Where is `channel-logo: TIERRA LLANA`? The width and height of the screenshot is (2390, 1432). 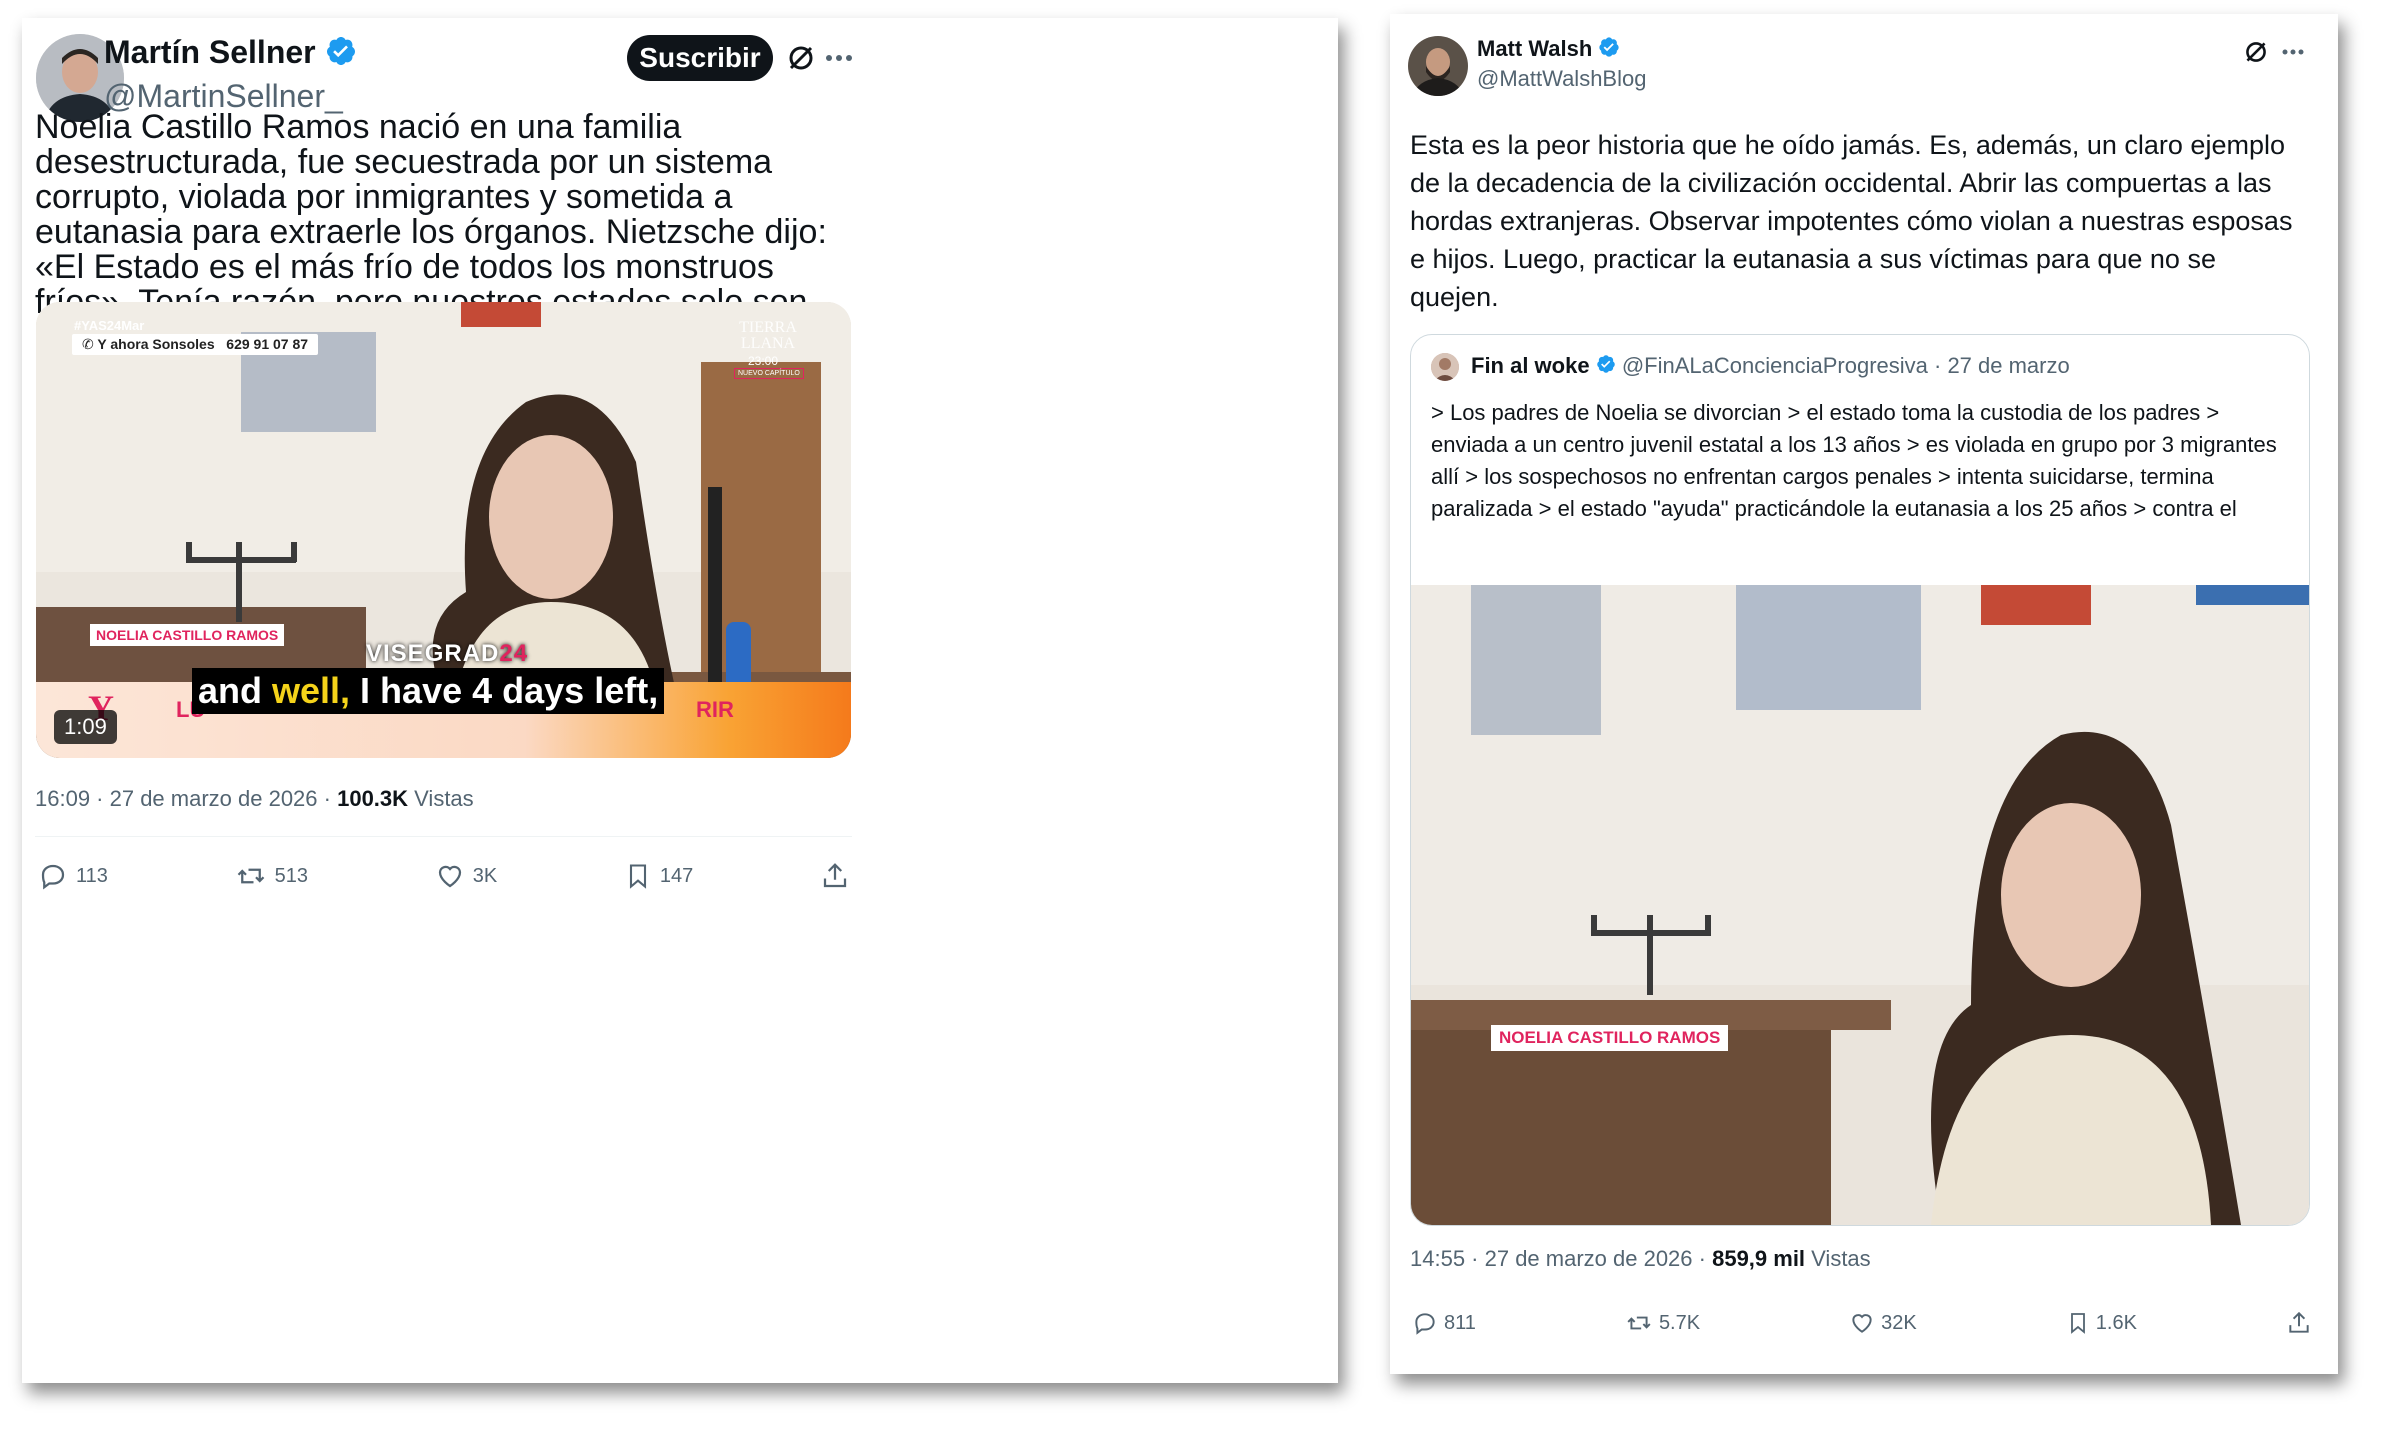 channel-logo: TIERRA LLANA is located at coordinates (768, 335).